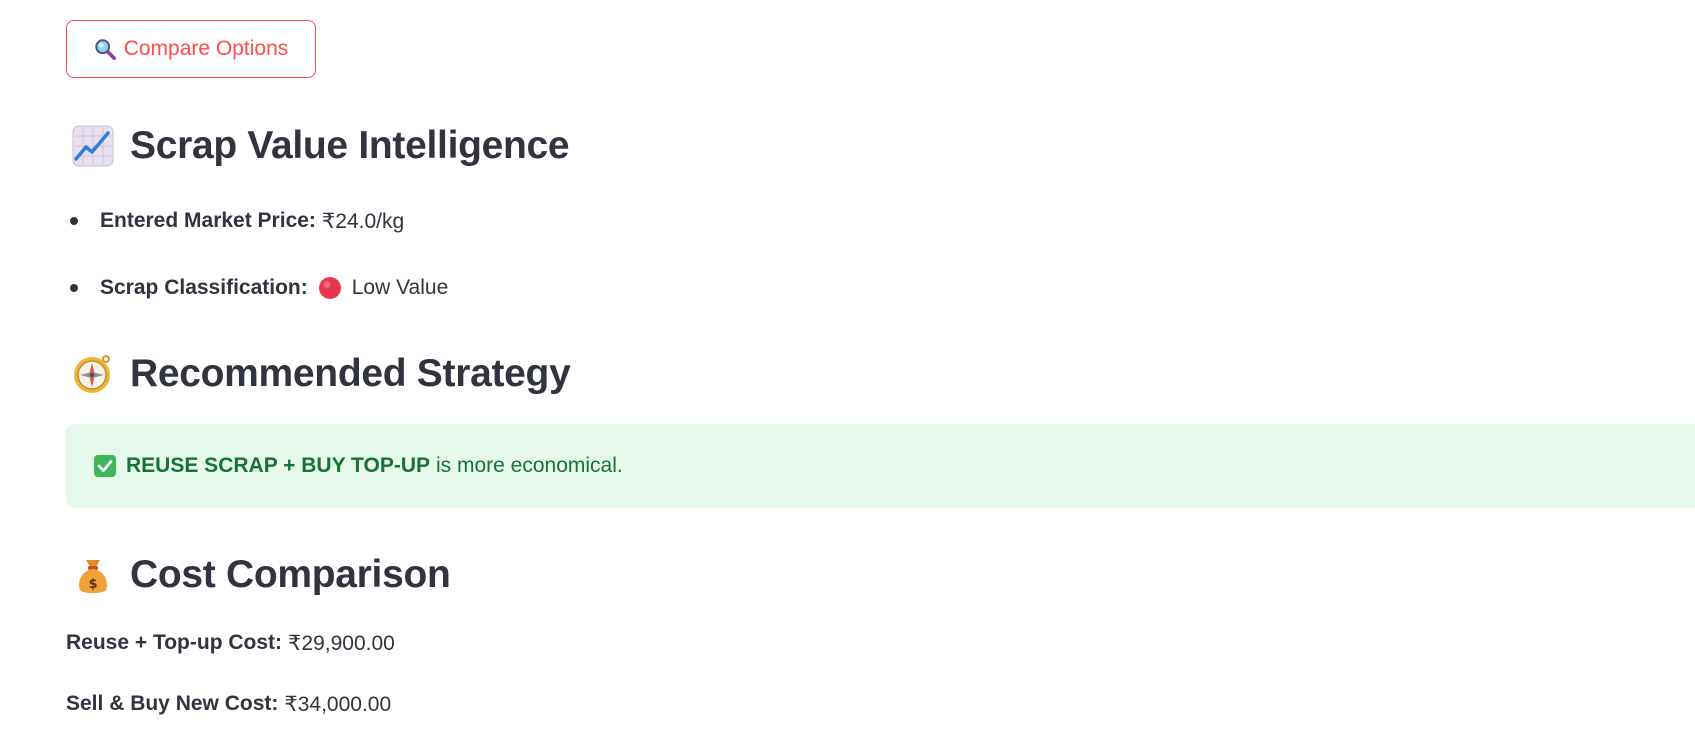  I want to click on scrap-classification-value: Low Value, so click(400, 287).